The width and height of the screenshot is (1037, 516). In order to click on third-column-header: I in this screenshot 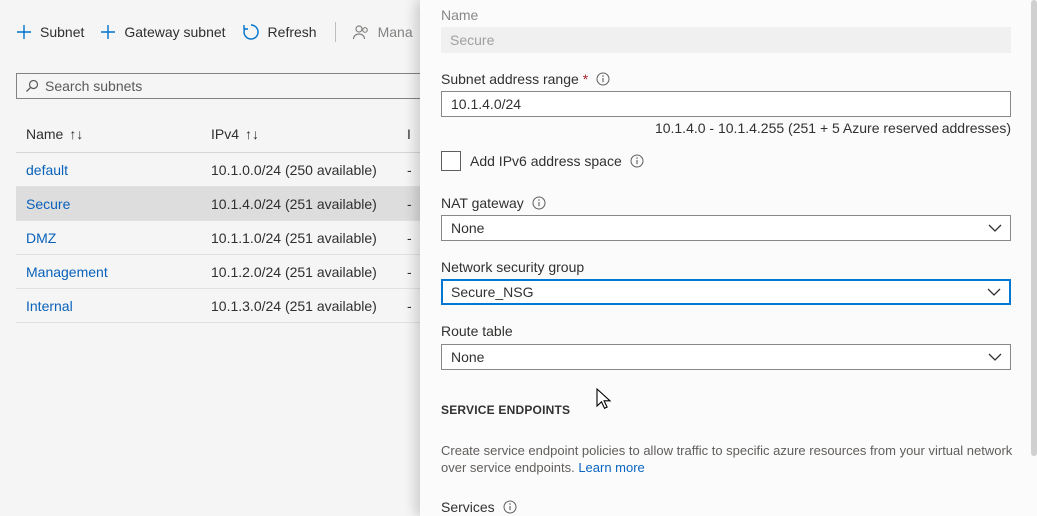, I will do `click(413, 134)`.